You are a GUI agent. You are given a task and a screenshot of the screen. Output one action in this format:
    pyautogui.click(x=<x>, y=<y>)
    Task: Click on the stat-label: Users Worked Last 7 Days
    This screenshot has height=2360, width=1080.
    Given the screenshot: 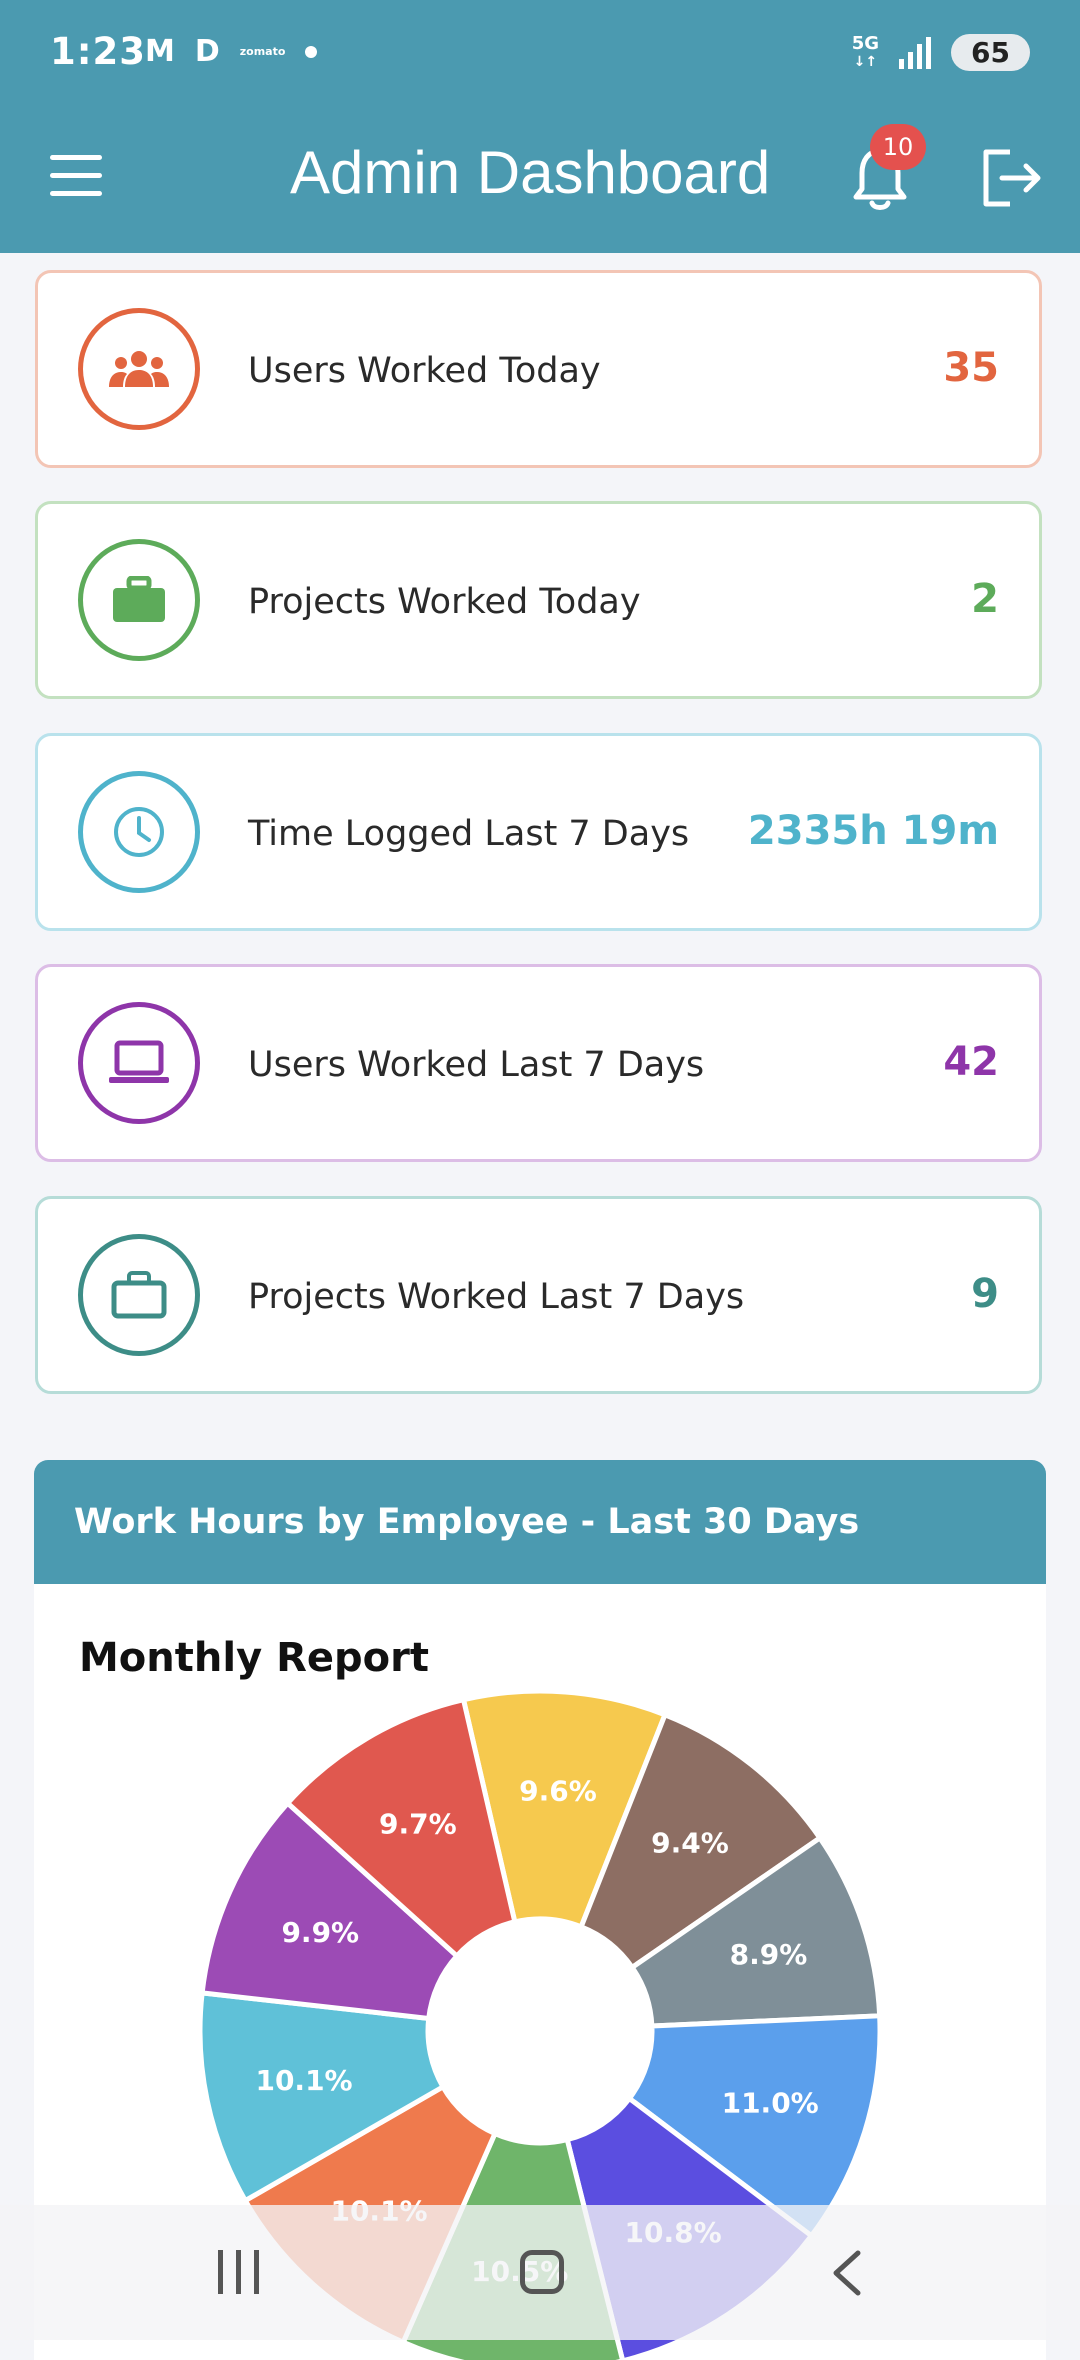 What is the action you would take?
    pyautogui.click(x=476, y=1065)
    